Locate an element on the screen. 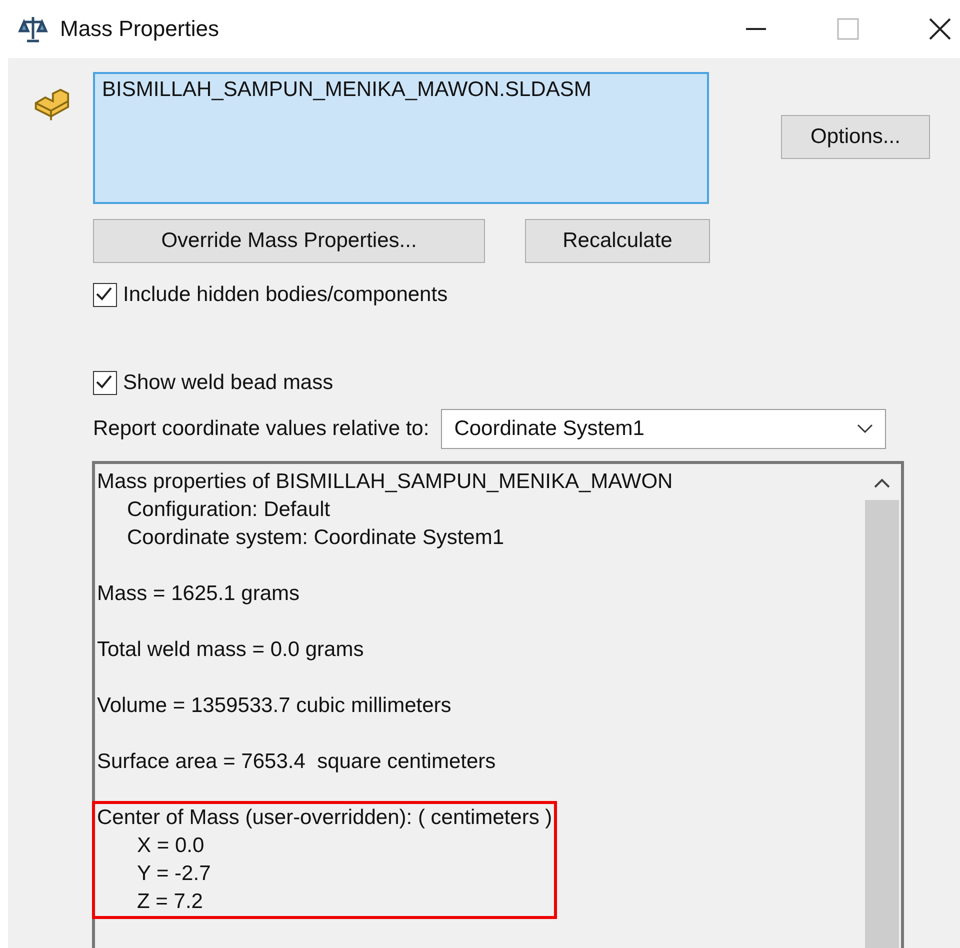  report-line: Coordinate system: Coordinate System1 is located at coordinates (316, 538).